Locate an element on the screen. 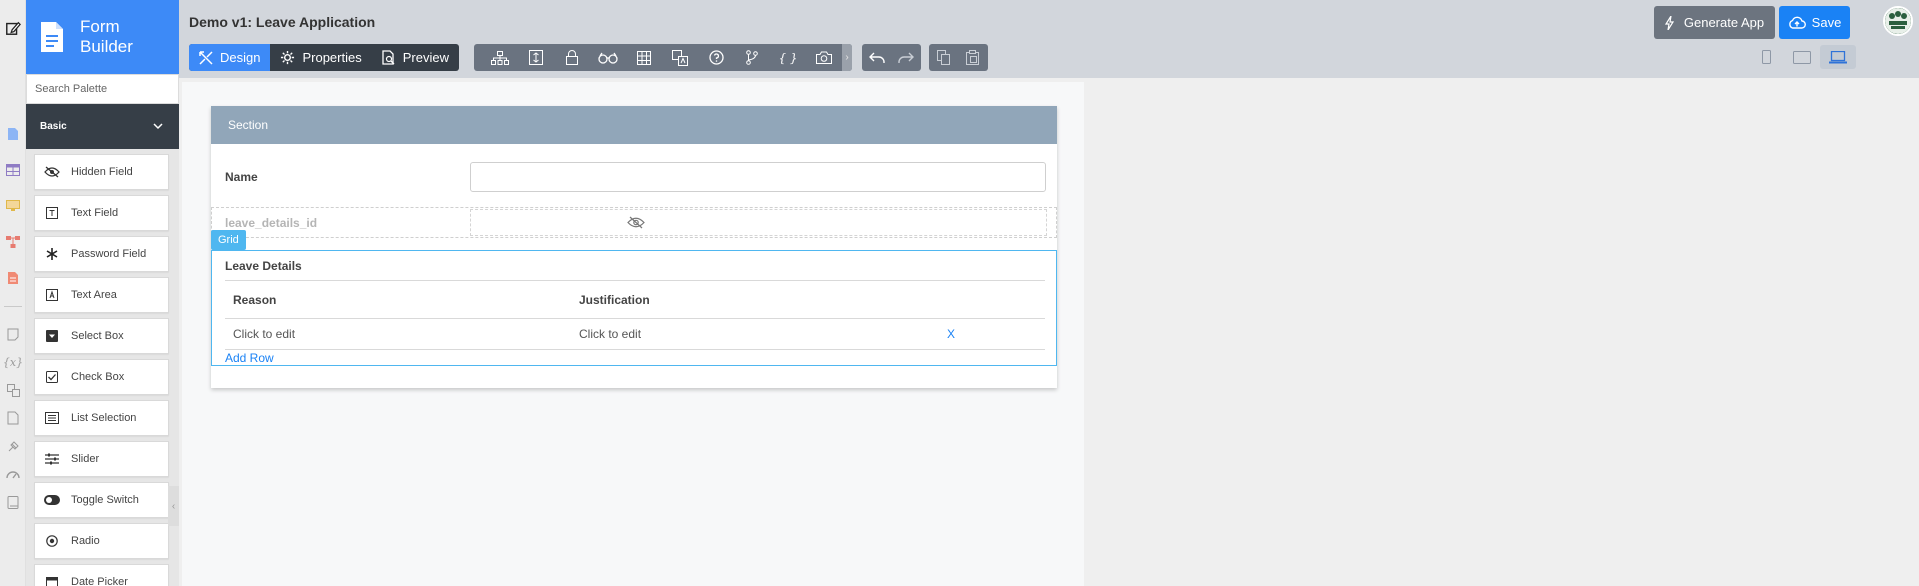  hidden-field-row: leave_details_id is located at coordinates (634, 222).